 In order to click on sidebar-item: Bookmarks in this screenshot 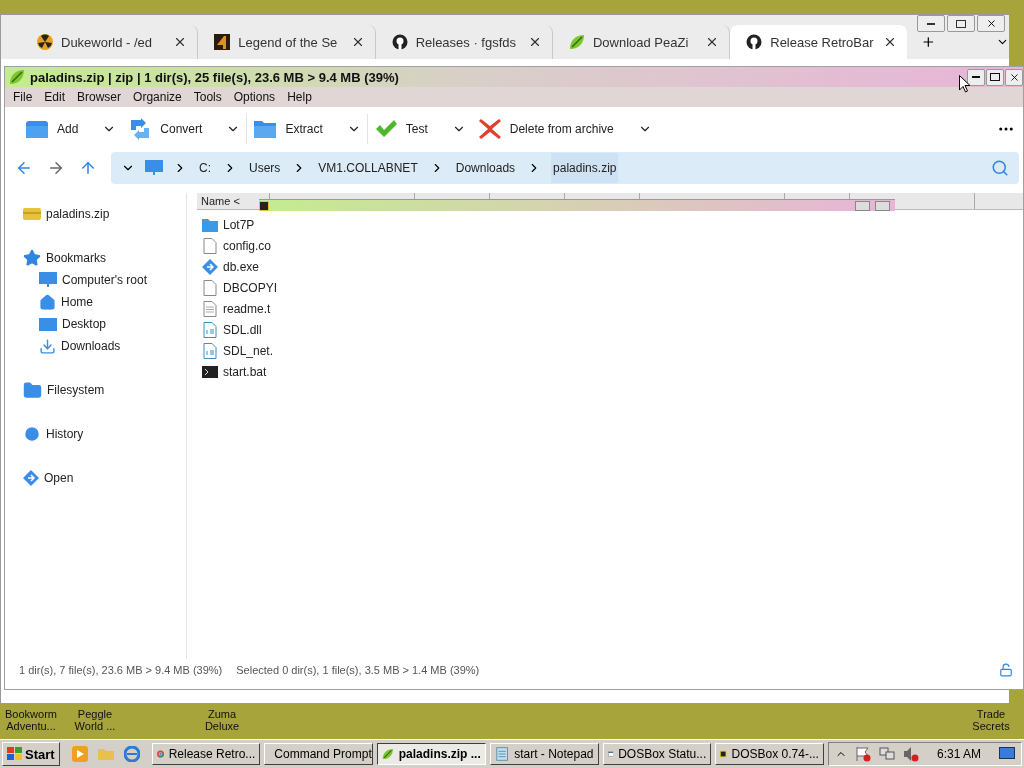, I will do `click(104, 258)`.